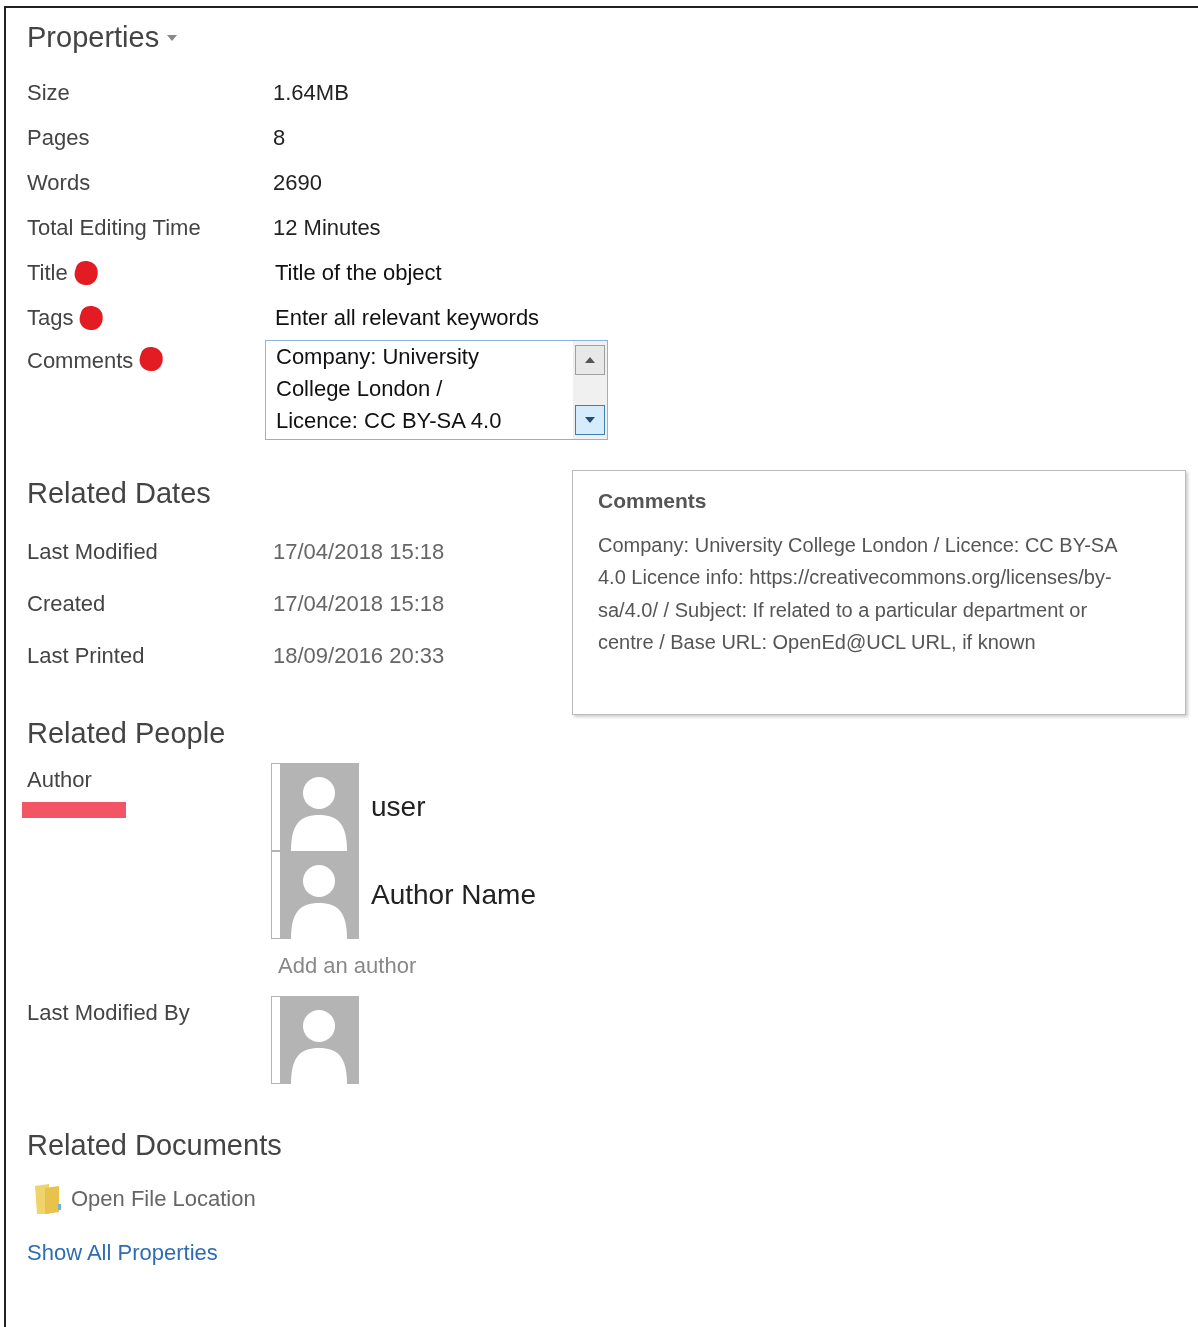  Describe the element at coordinates (279, 138) in the screenshot. I see `property-value: 8` at that location.